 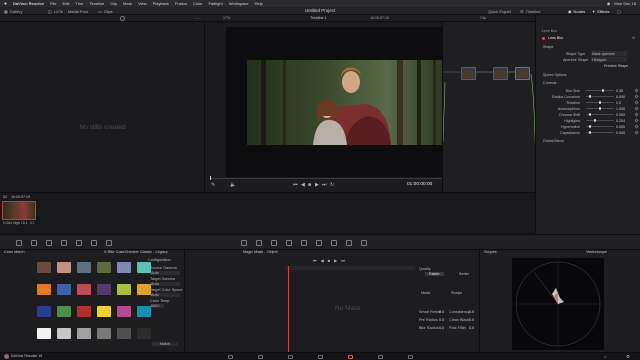 I want to click on match-button: Match, so click(x=165, y=344).